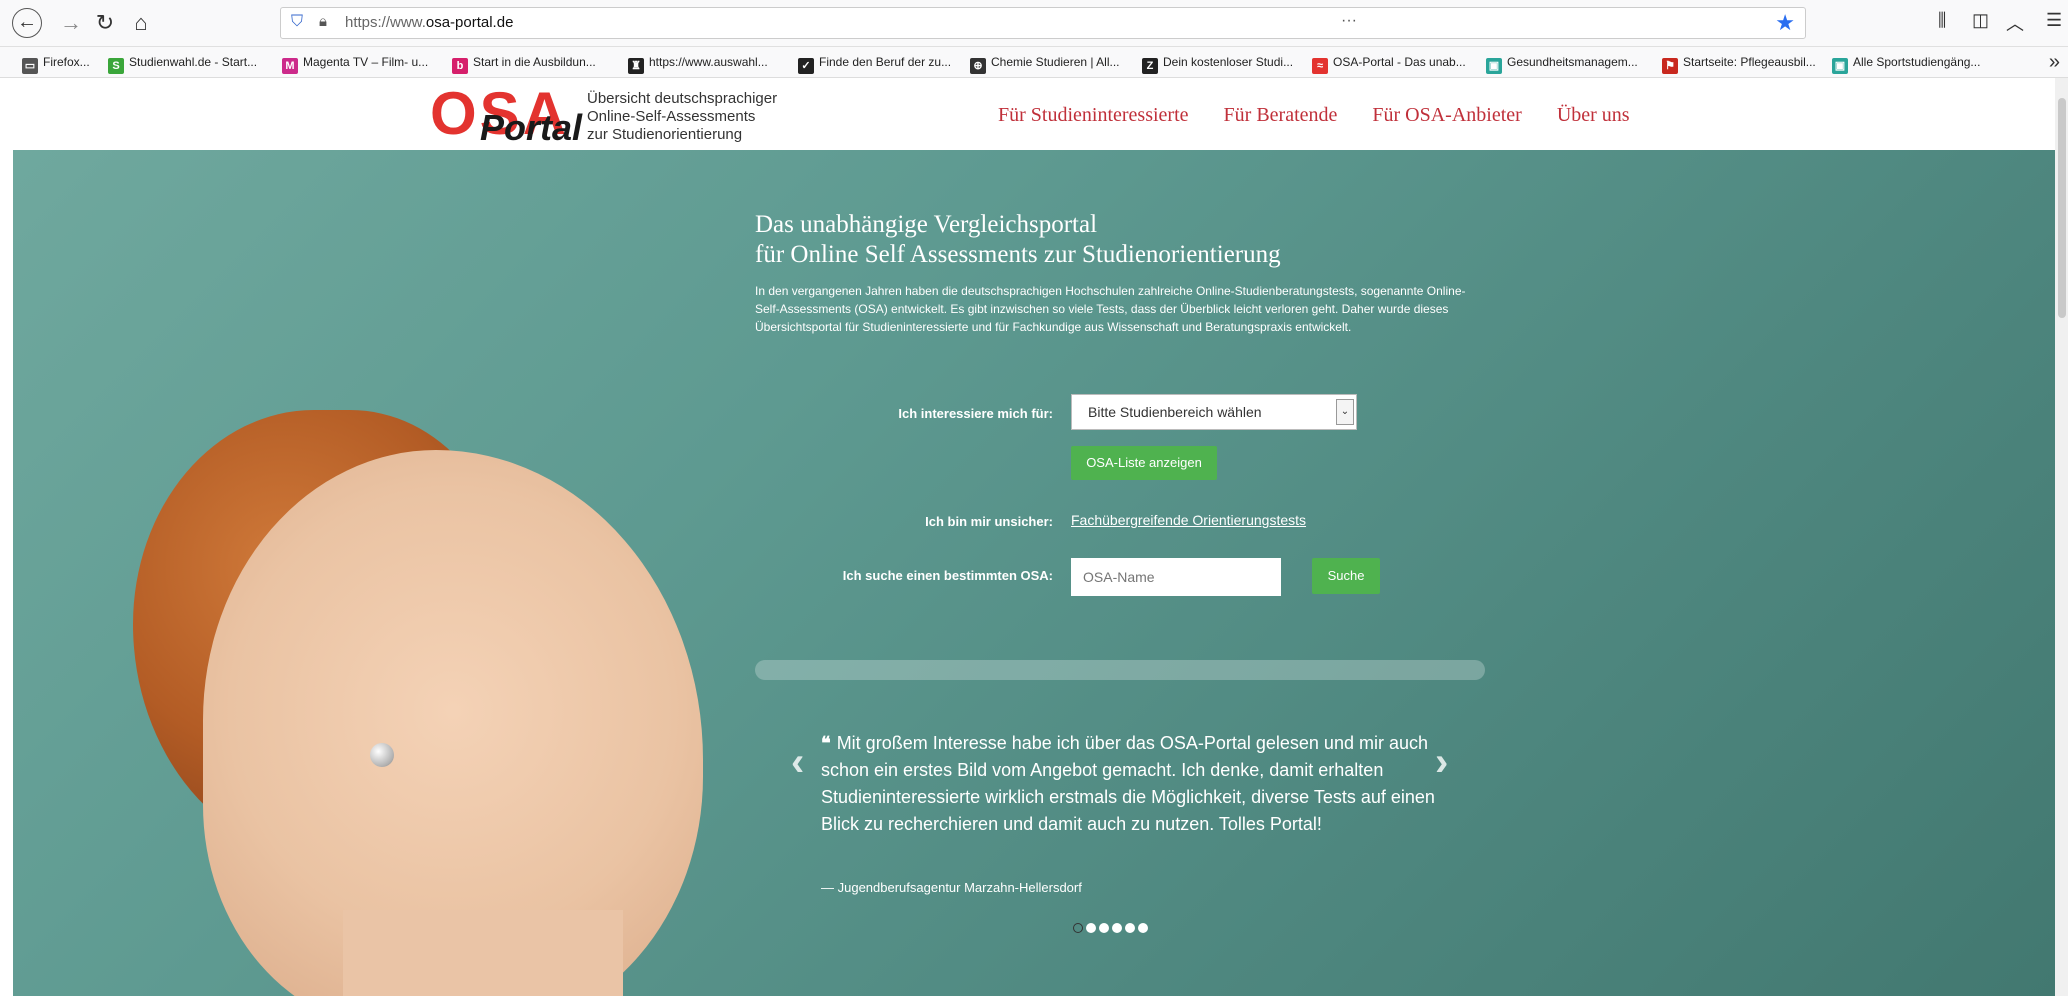  What do you see at coordinates (2054, 62) in the screenshot?
I see `chevron-more-icon: »` at bounding box center [2054, 62].